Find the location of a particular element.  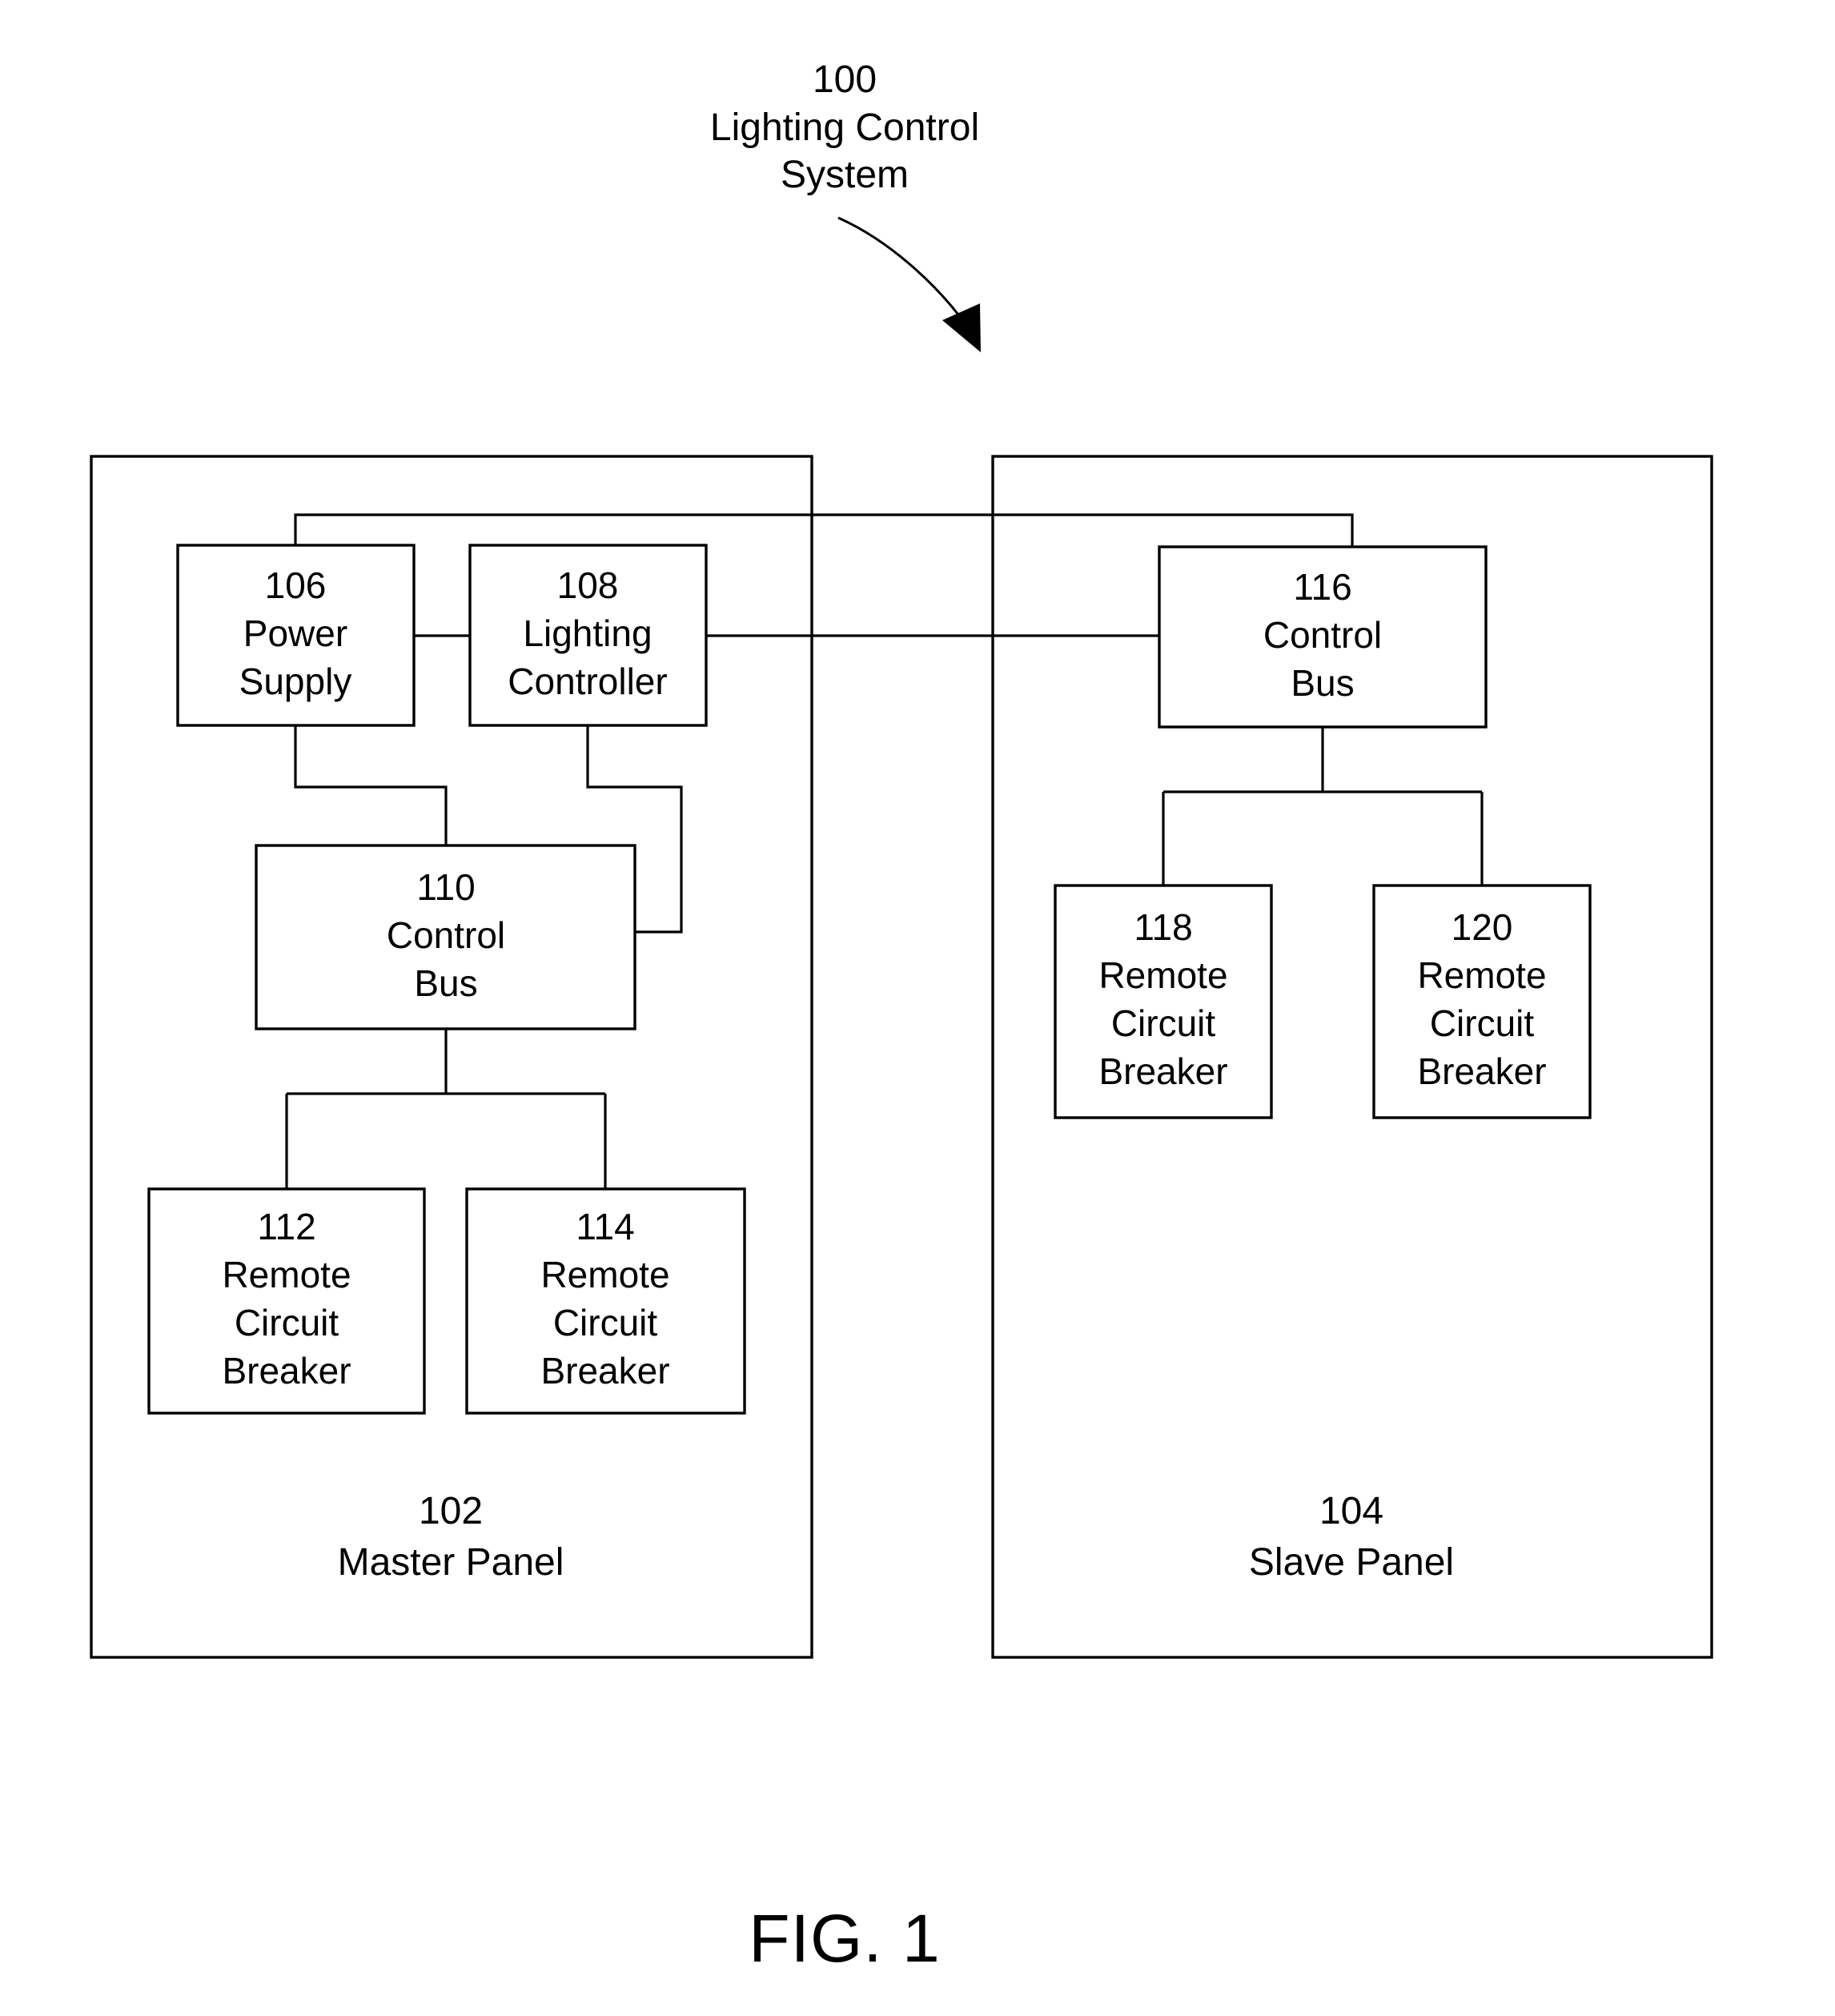

block-remote-circuit-breaker-114: 114 Remote Circuit Breaker is located at coordinates (605, 1301).